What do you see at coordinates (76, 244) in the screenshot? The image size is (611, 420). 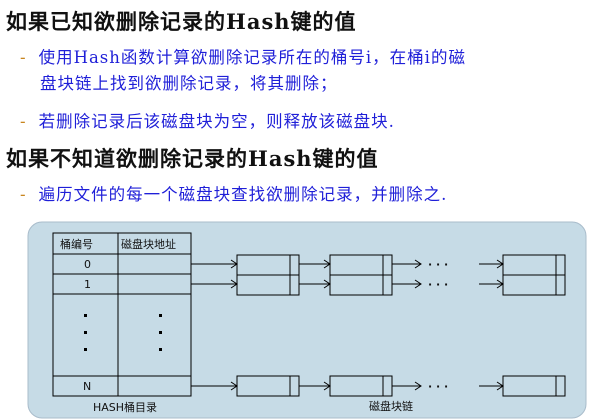 I see `header-bucket-number: 桶编号` at bounding box center [76, 244].